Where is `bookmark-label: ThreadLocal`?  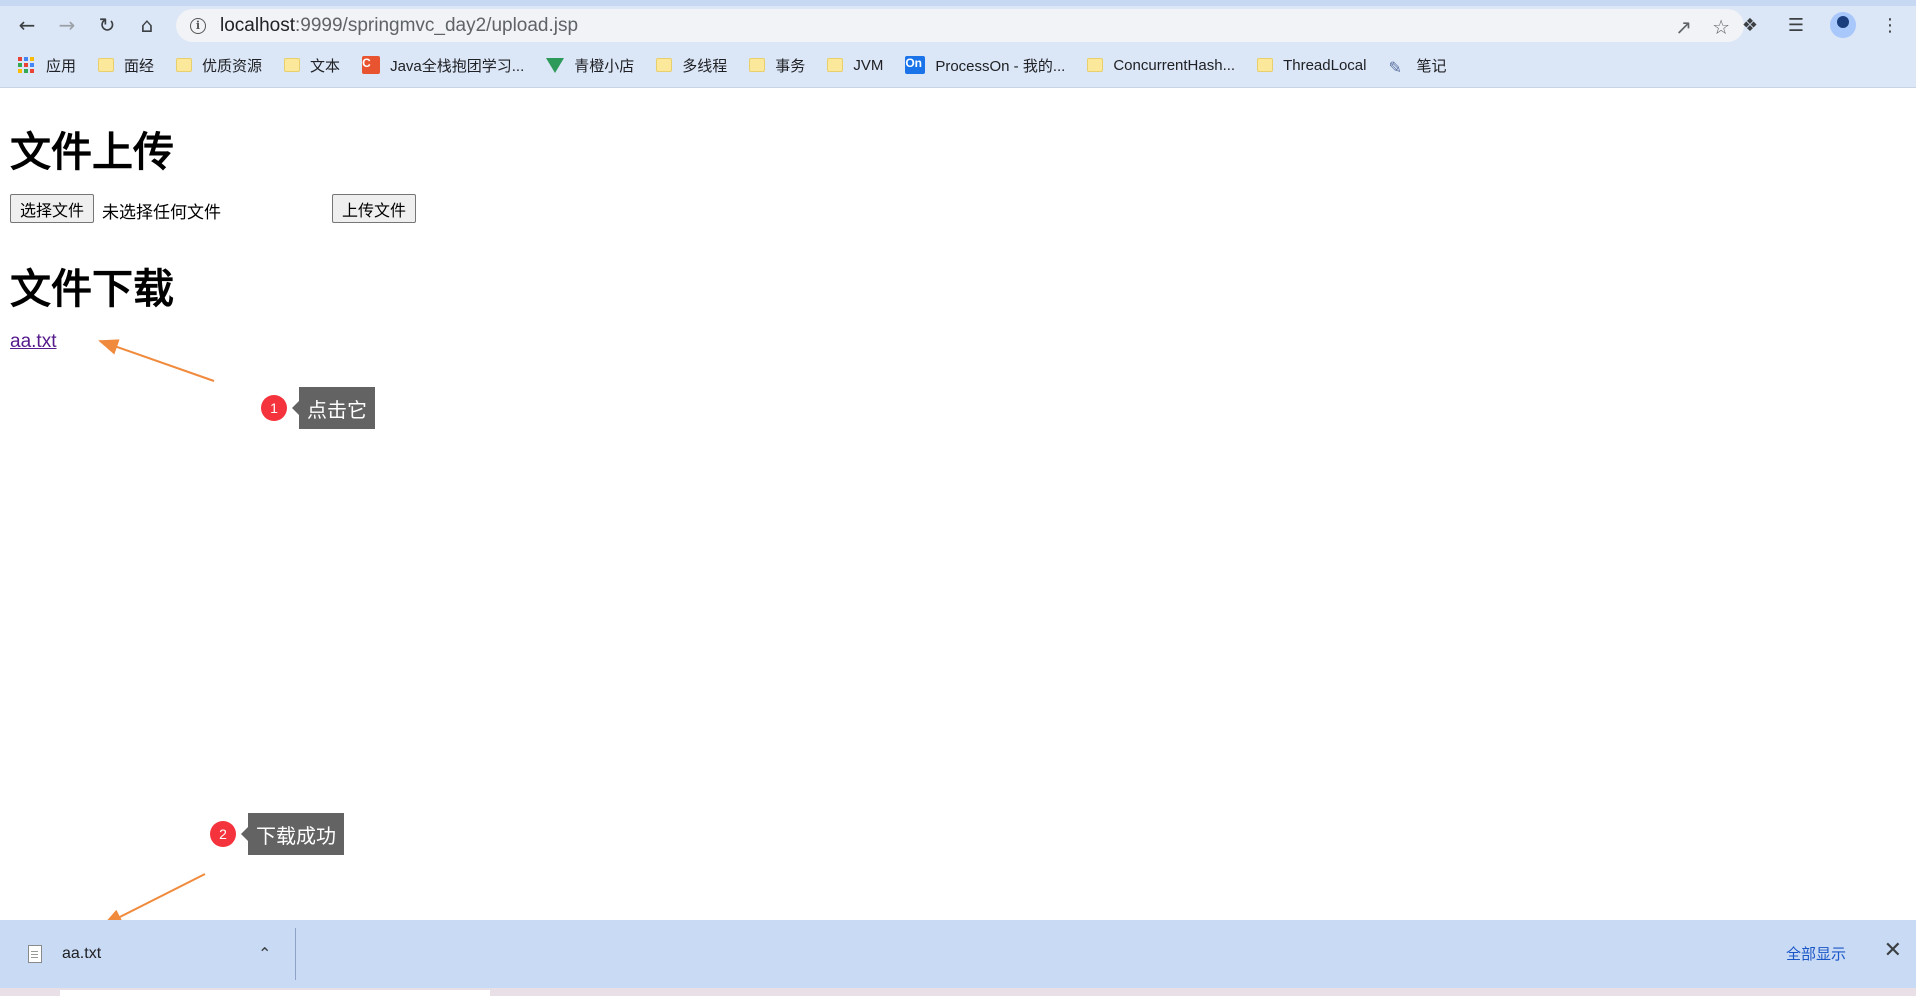 bookmark-label: ThreadLocal is located at coordinates (1325, 65).